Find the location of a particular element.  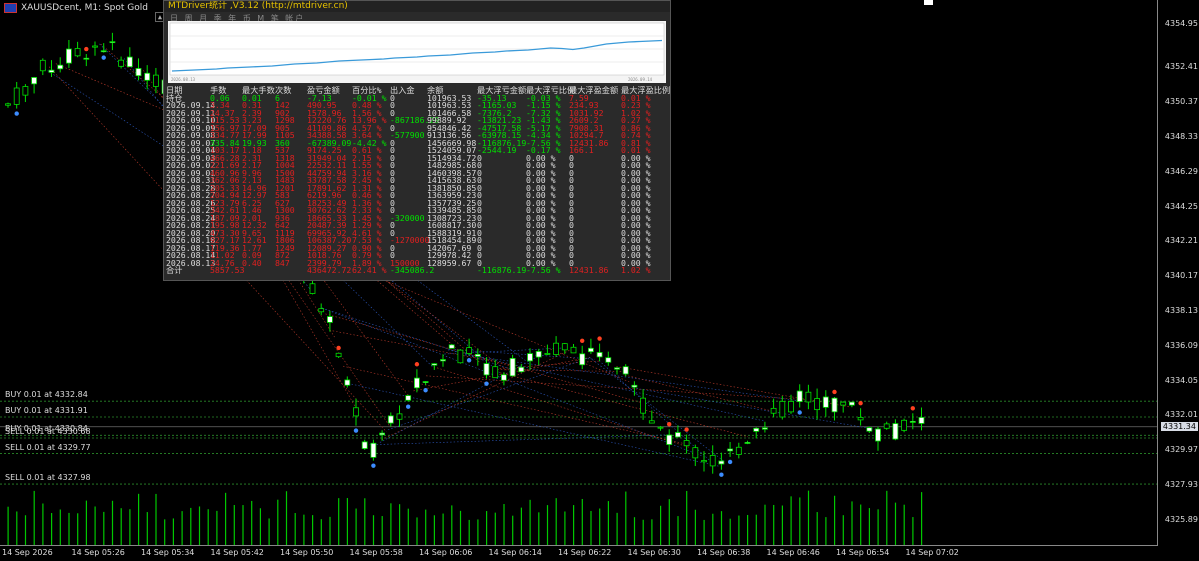

price-tick: 4352.41 is located at coordinates (1181, 67).